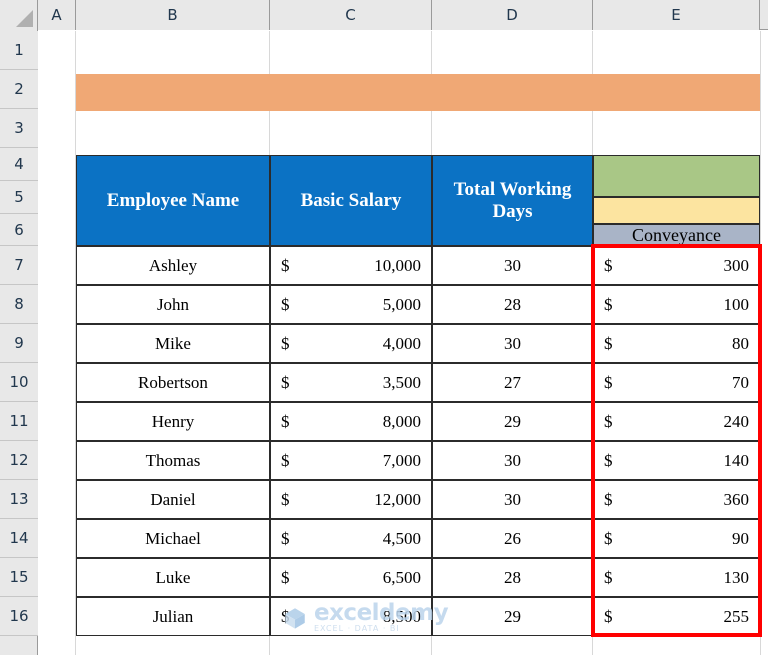  I want to click on table-row: $140, so click(676, 460).